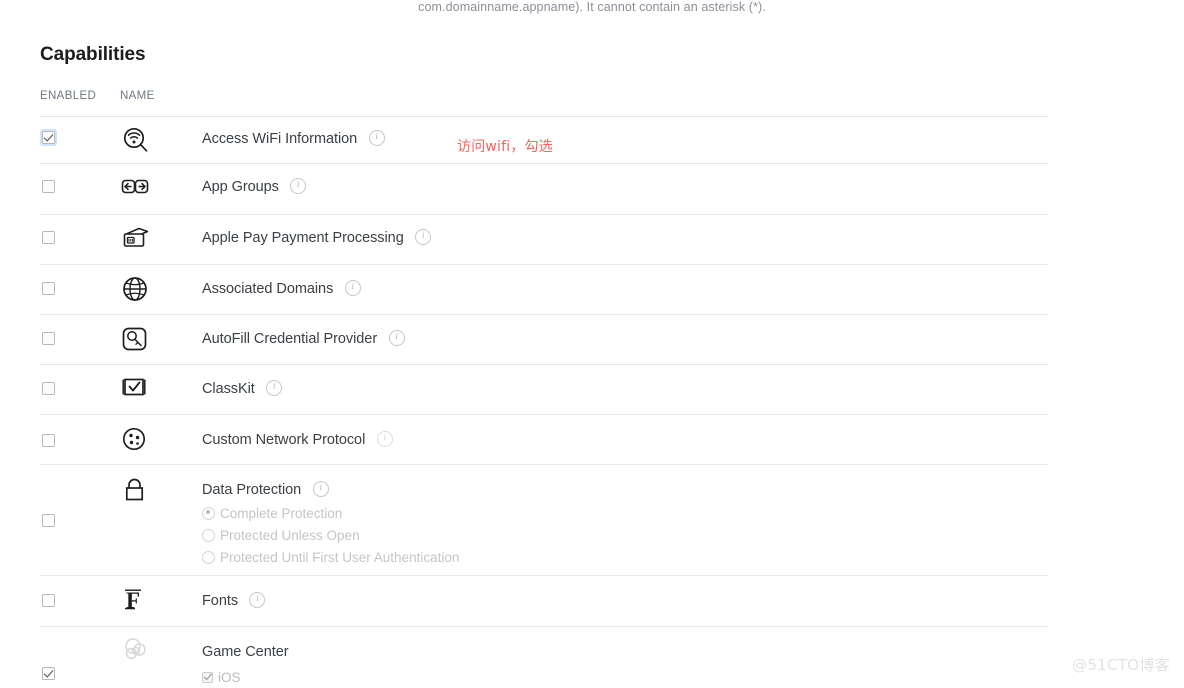 The image size is (1184, 688). What do you see at coordinates (1121, 665) in the screenshot?
I see `watermark: @51CTO博客` at bounding box center [1121, 665].